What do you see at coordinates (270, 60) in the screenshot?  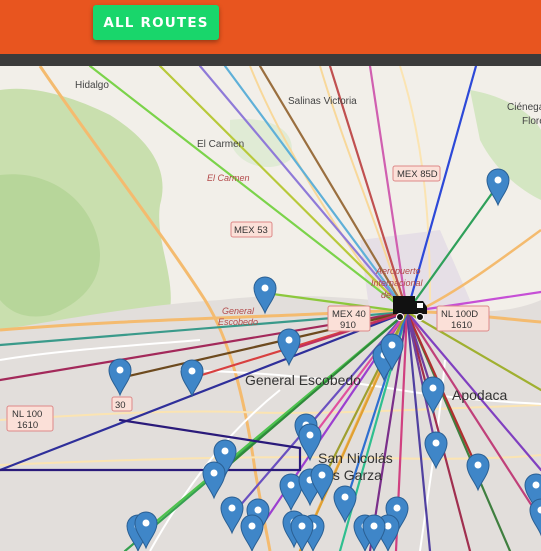 I see `map-top-strip` at bounding box center [270, 60].